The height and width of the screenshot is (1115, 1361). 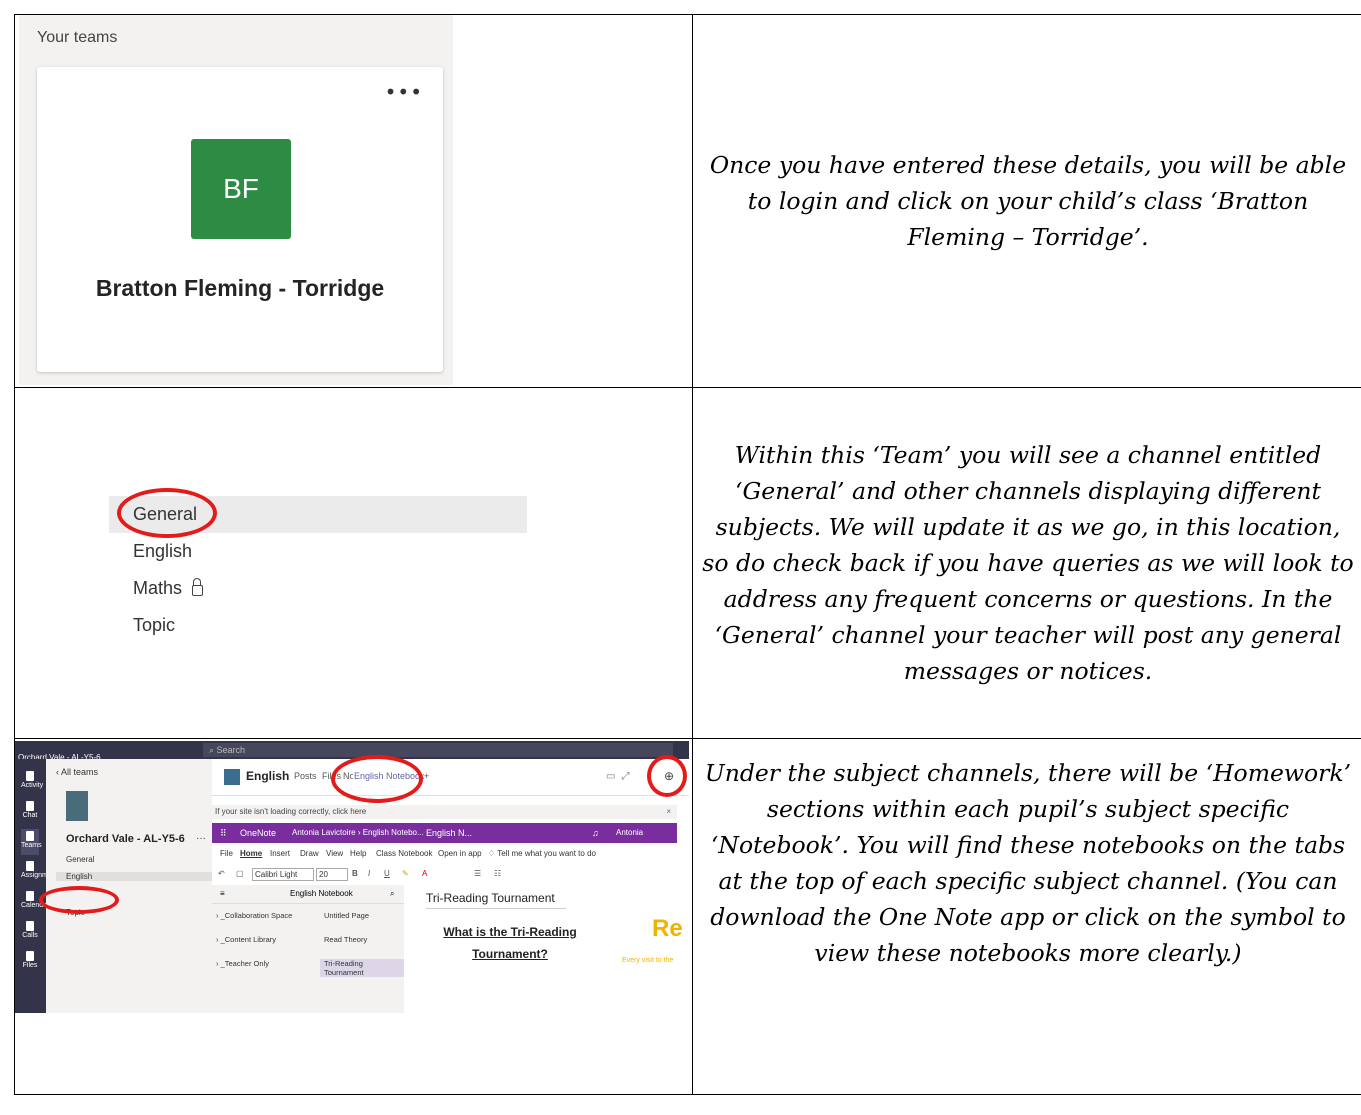 I want to click on lock-icon, so click(x=198, y=587).